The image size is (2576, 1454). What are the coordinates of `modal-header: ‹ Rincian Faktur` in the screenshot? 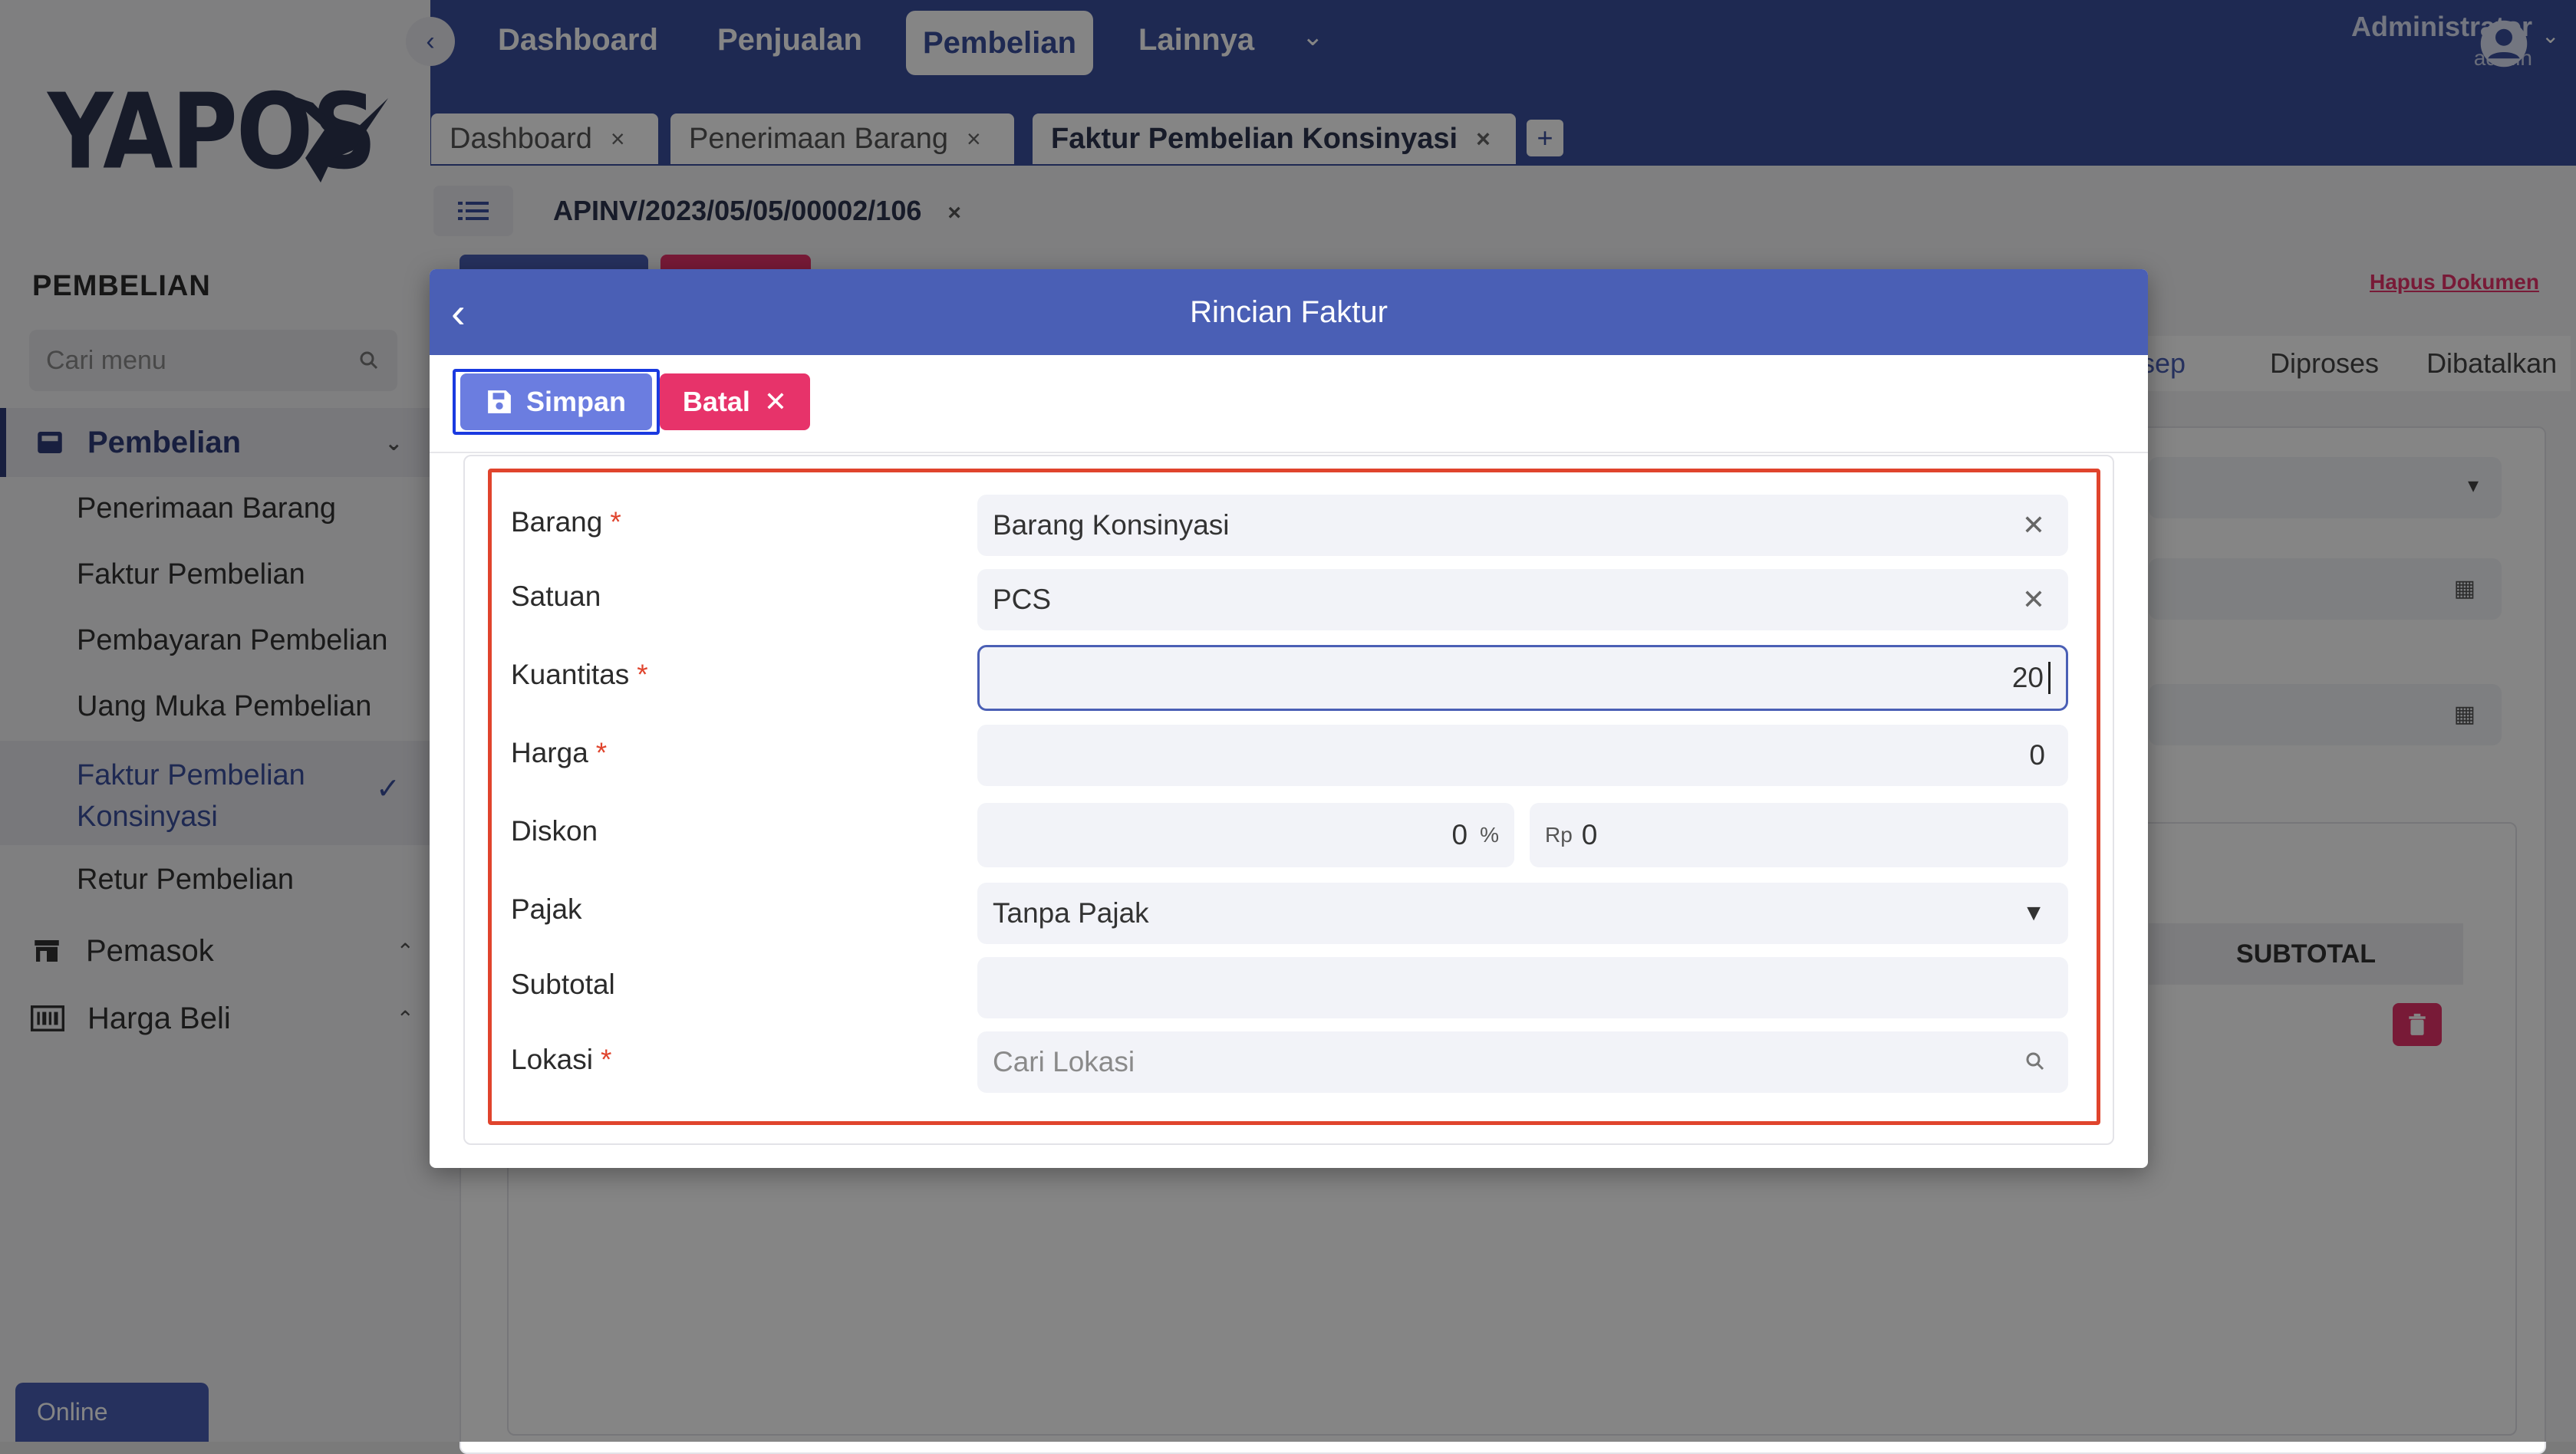 It's located at (1289, 312).